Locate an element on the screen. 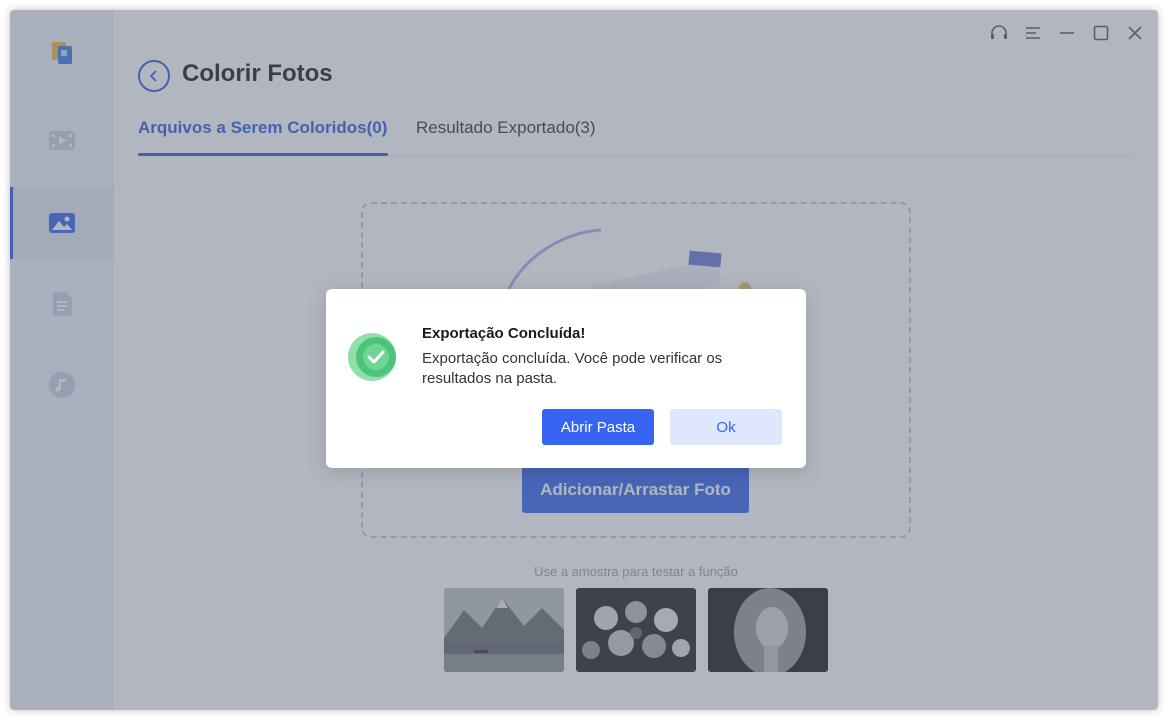 Image resolution: width=1168 pixels, height=720 pixels. open-folder-button: Abrir Pasta is located at coordinates (598, 427).